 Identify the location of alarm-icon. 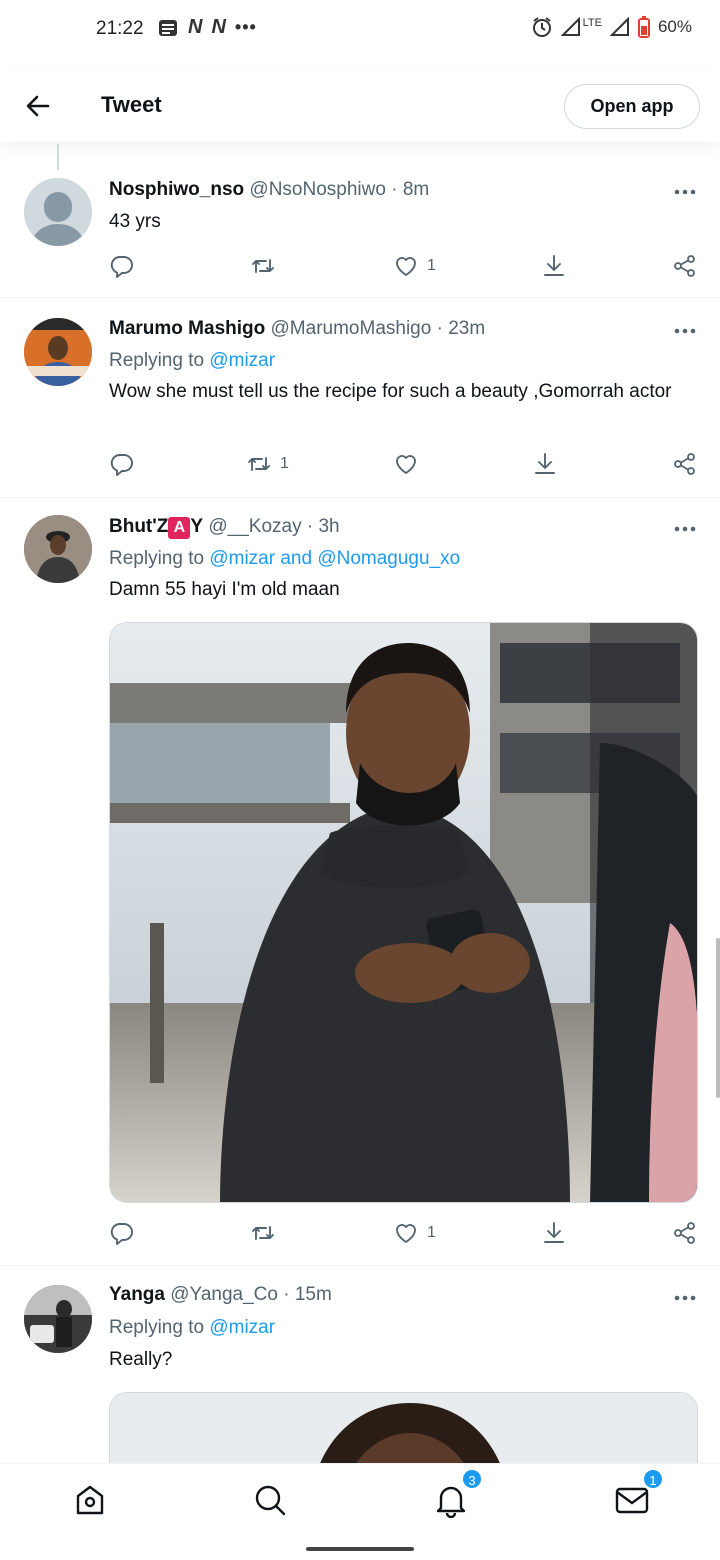
(541, 27).